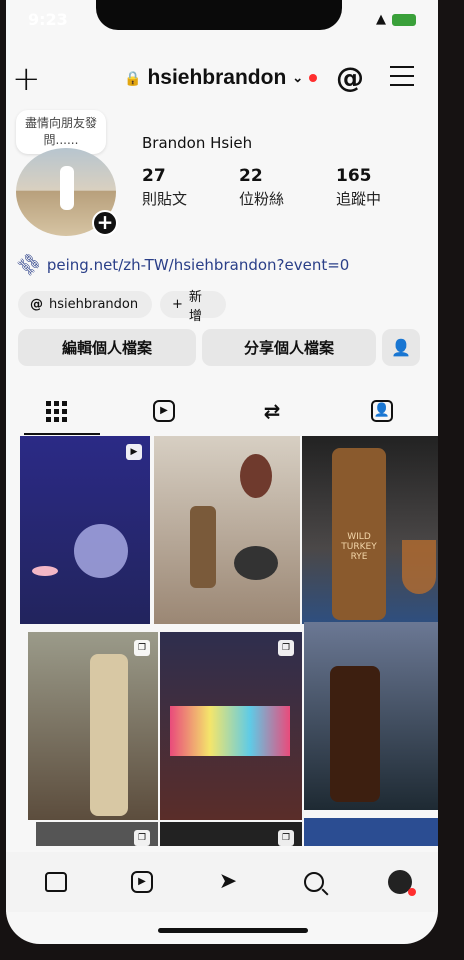 Image resolution: width=464 pixels, height=960 pixels. Describe the element at coordinates (29, 264) in the screenshot. I see `link-icon: ⛓` at that location.